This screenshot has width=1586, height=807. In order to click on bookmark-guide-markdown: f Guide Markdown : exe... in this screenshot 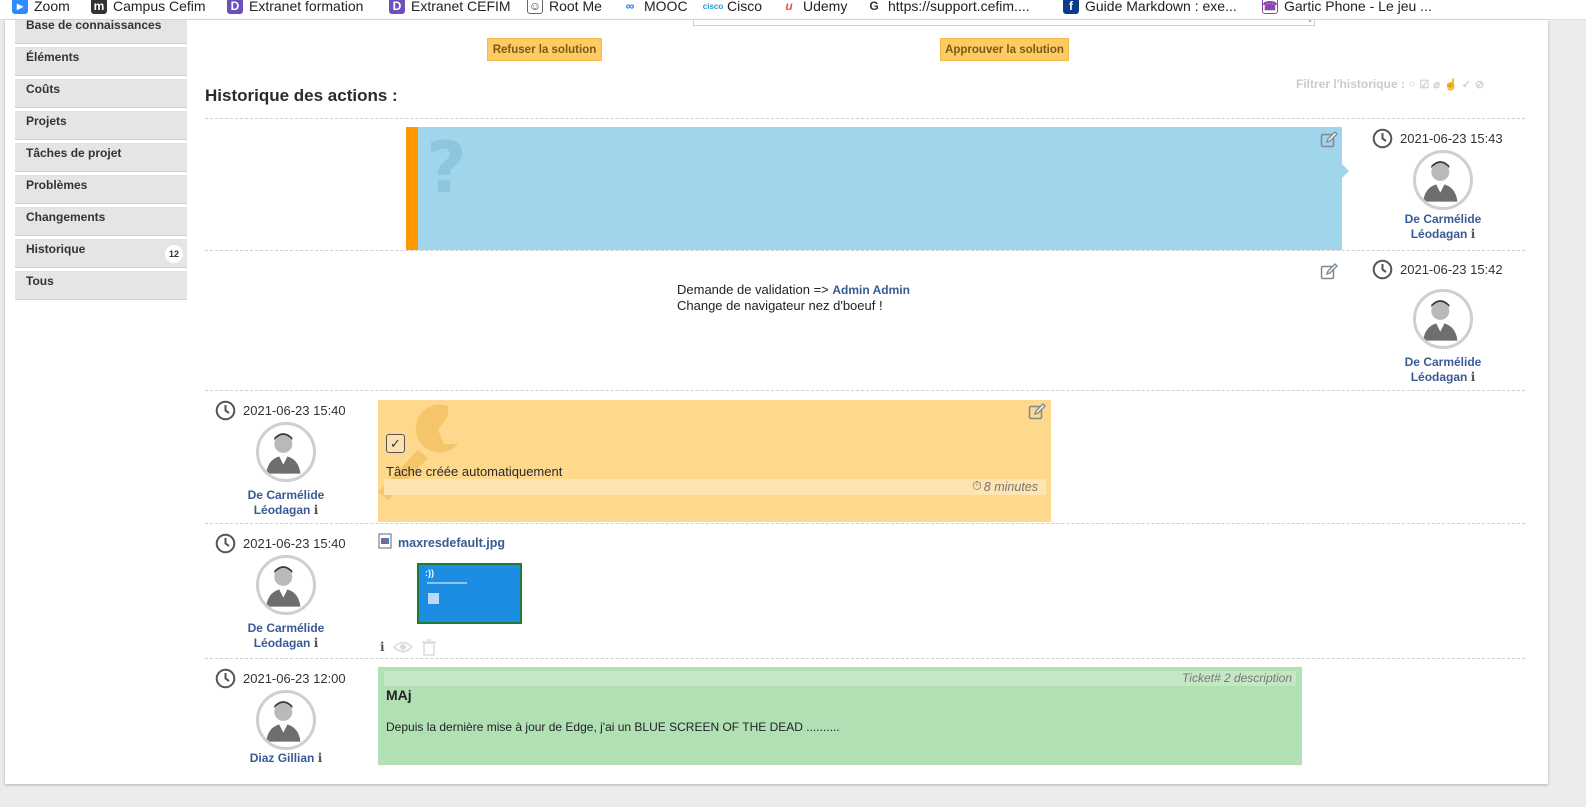, I will do `click(1150, 8)`.